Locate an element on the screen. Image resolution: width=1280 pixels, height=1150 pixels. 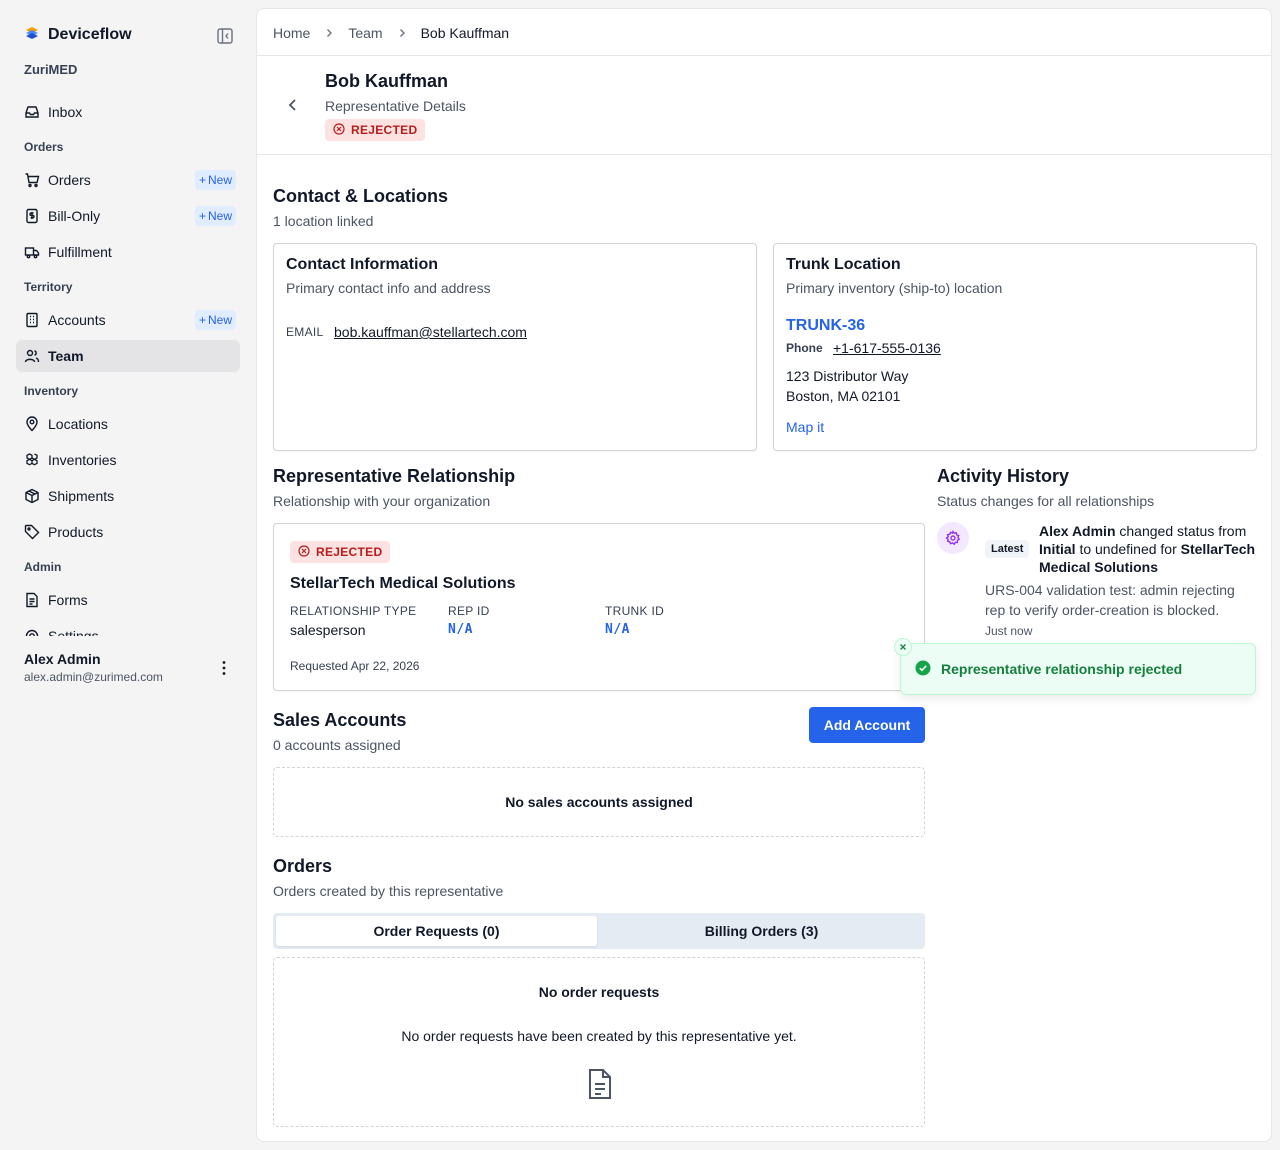
activity-from-status: Initial is located at coordinates (1057, 549).